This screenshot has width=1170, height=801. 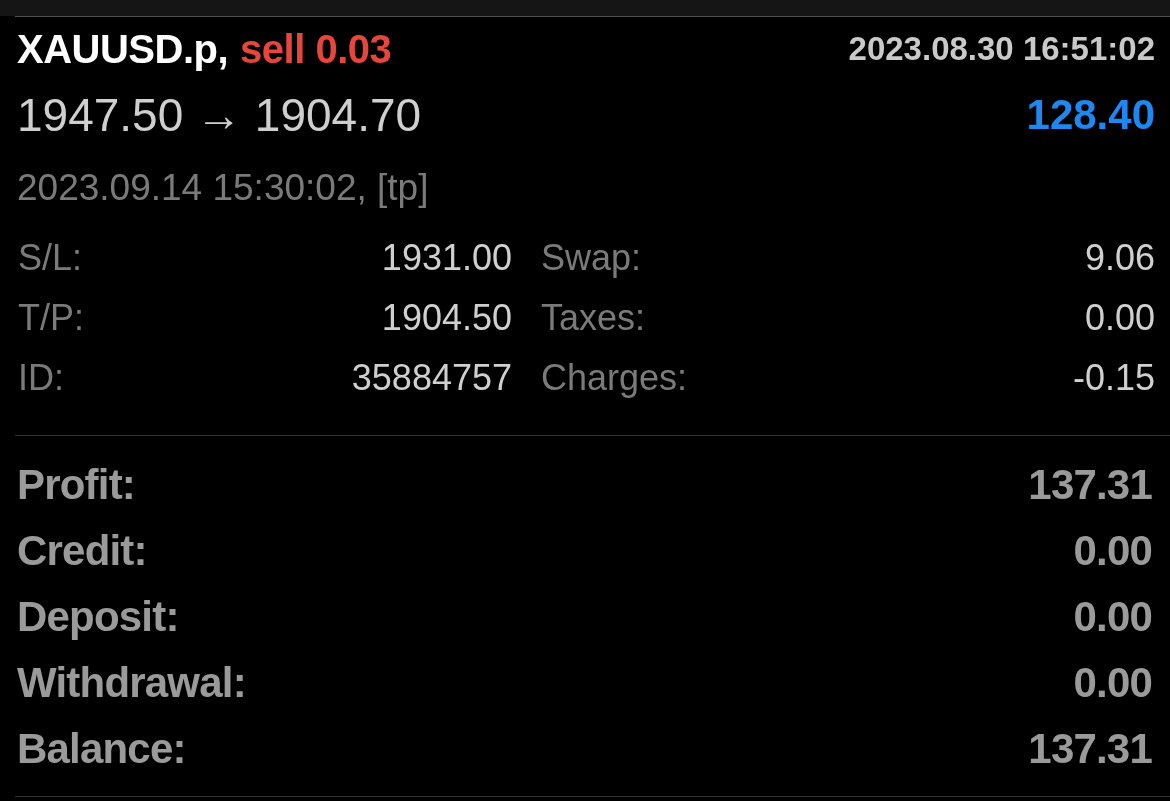 What do you see at coordinates (1119, 318) in the screenshot?
I see `detail-value: 0.00` at bounding box center [1119, 318].